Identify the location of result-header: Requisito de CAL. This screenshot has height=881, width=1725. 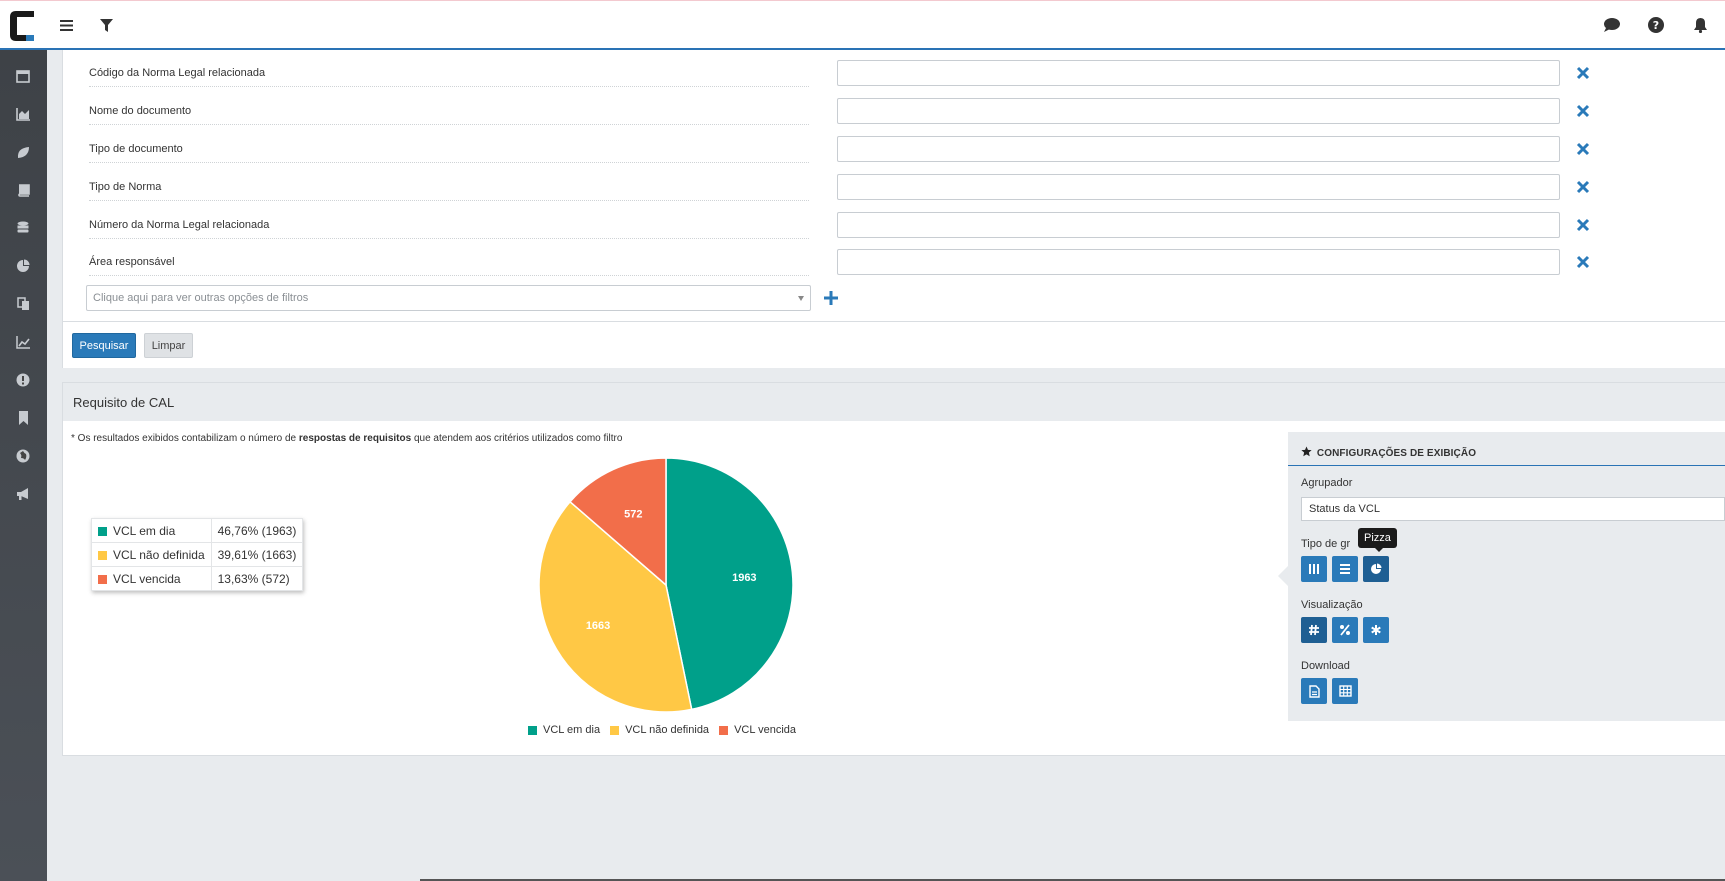
(894, 402).